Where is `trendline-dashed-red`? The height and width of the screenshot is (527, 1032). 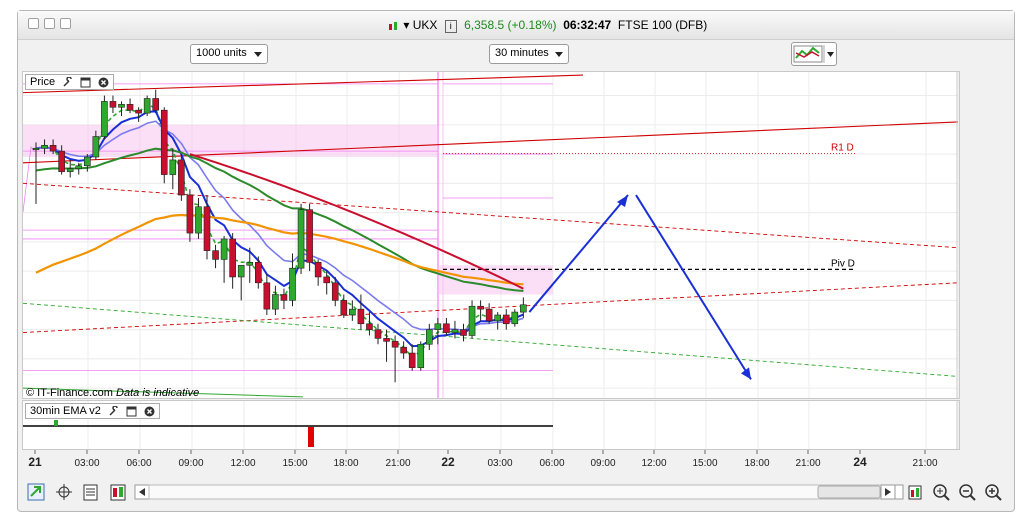 trendline-dashed-red is located at coordinates (491, 215).